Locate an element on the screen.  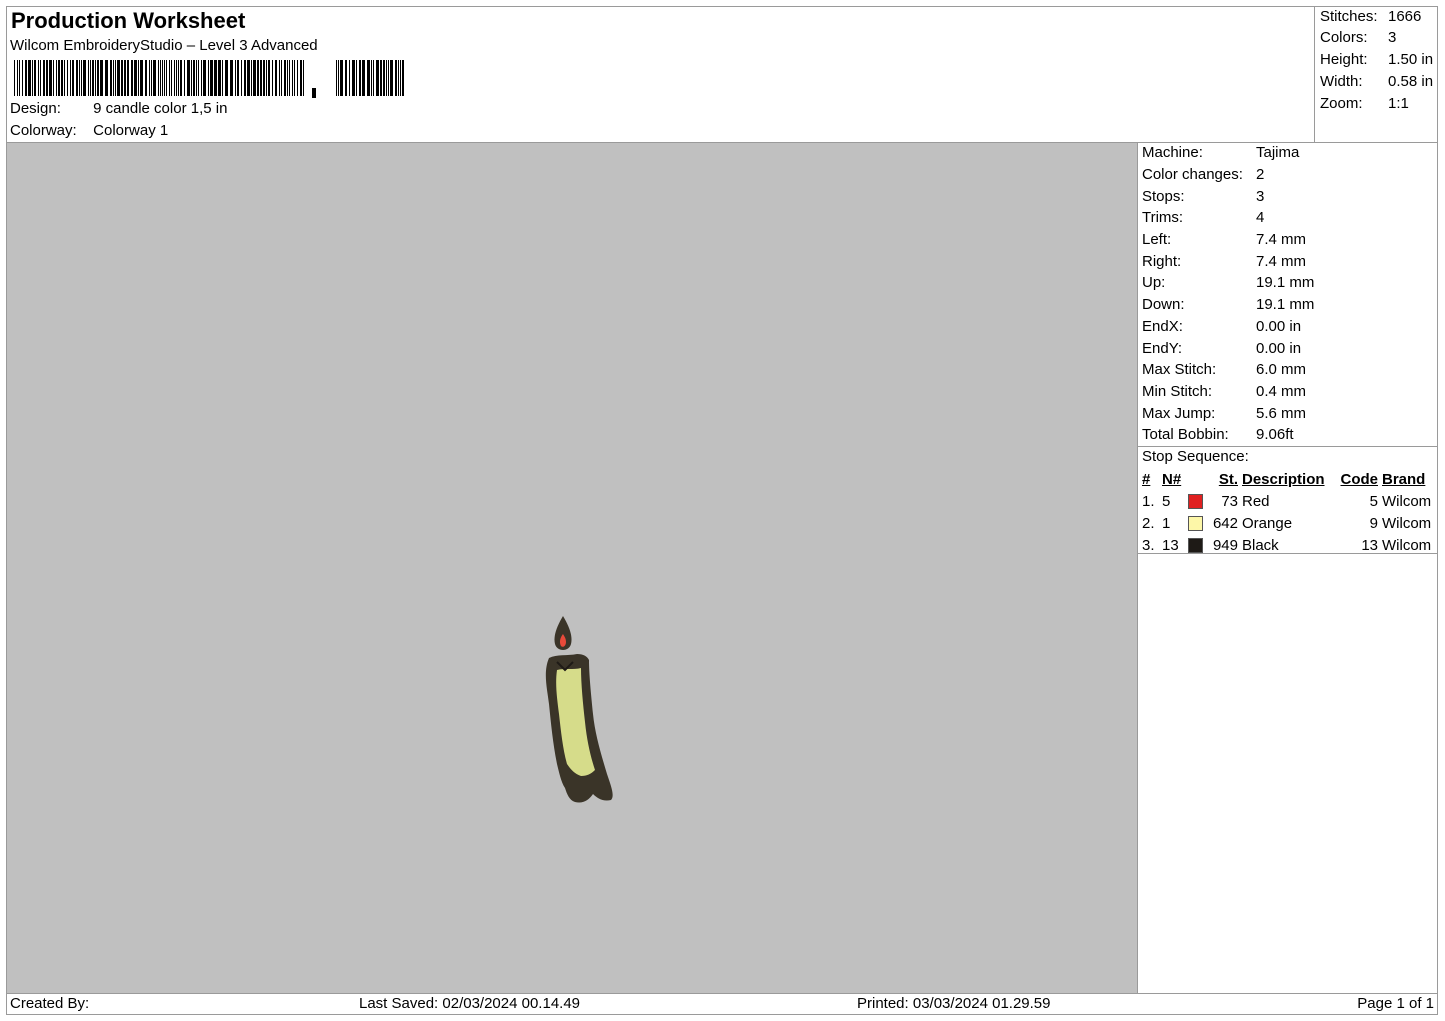
row-swatch is located at coordinates (1197, 523).